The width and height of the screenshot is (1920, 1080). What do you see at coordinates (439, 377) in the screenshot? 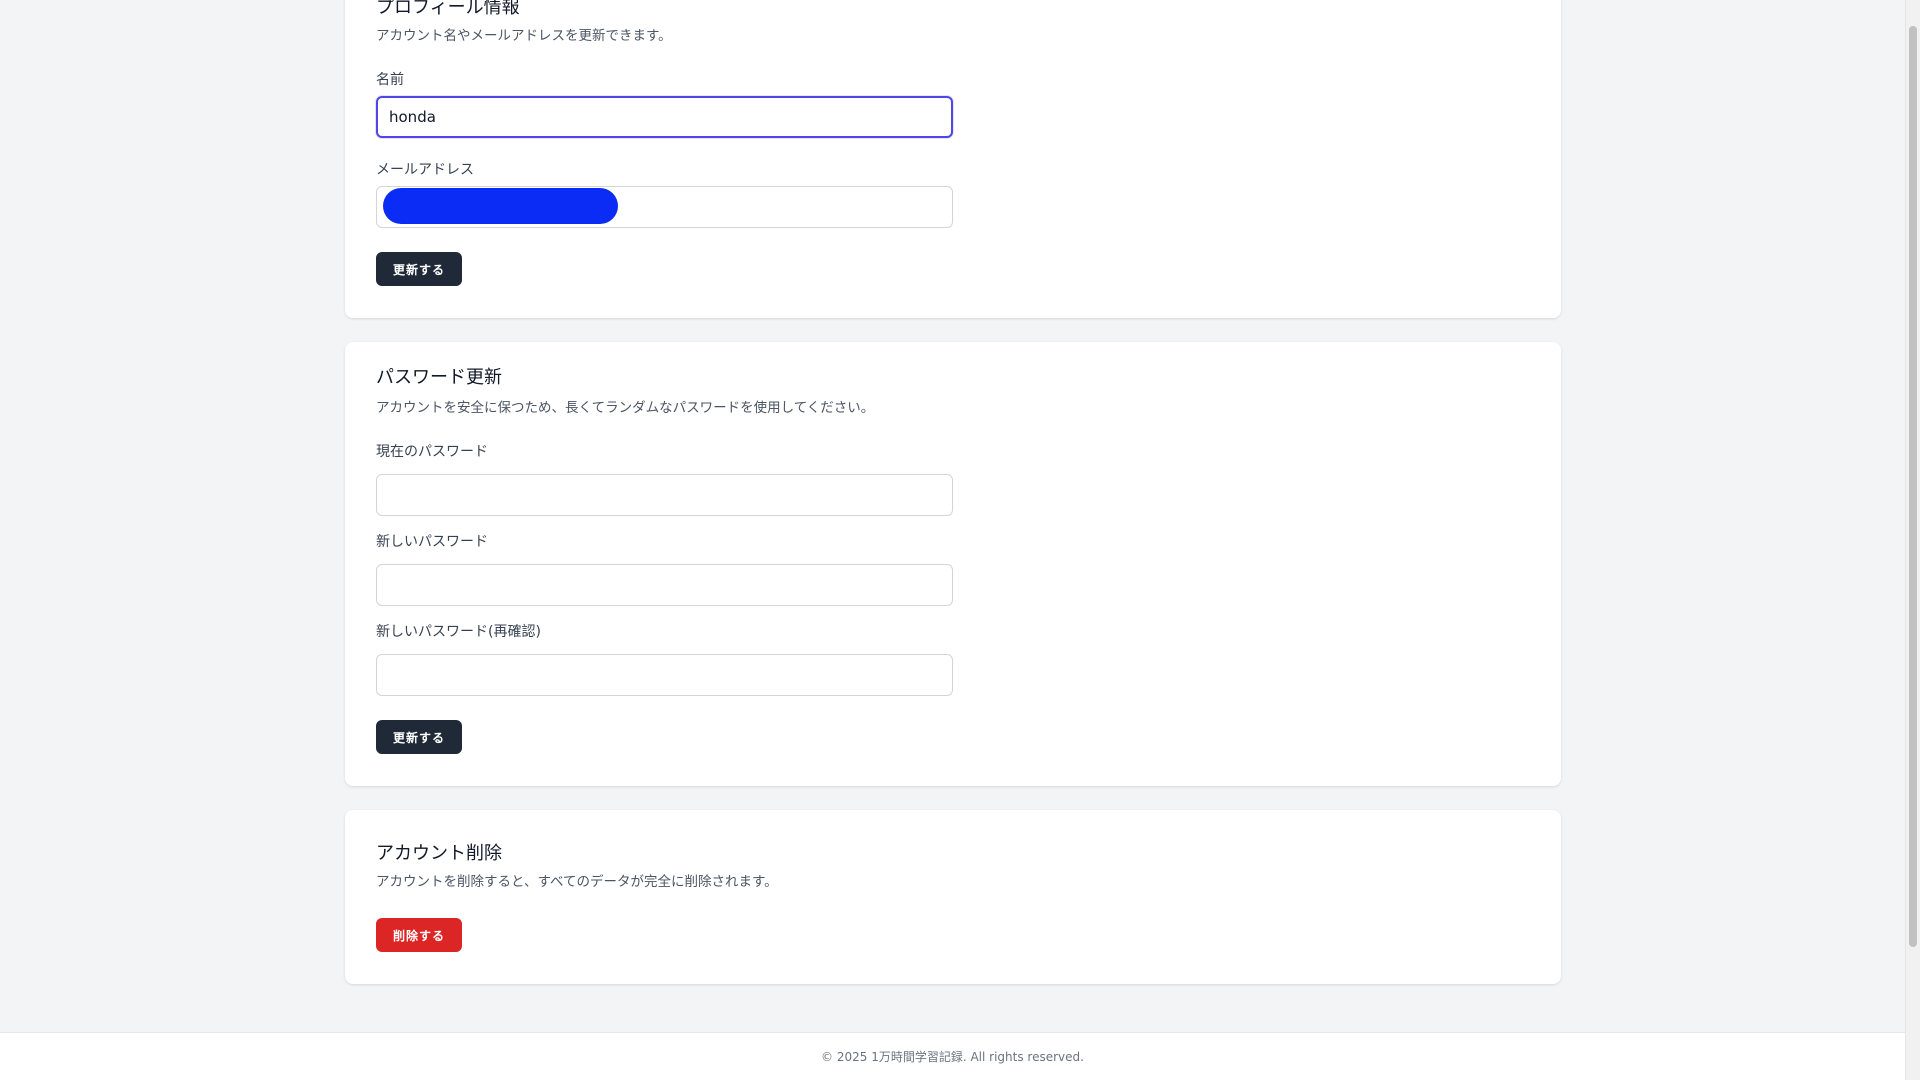
I see `password-title: パスワード更新` at bounding box center [439, 377].